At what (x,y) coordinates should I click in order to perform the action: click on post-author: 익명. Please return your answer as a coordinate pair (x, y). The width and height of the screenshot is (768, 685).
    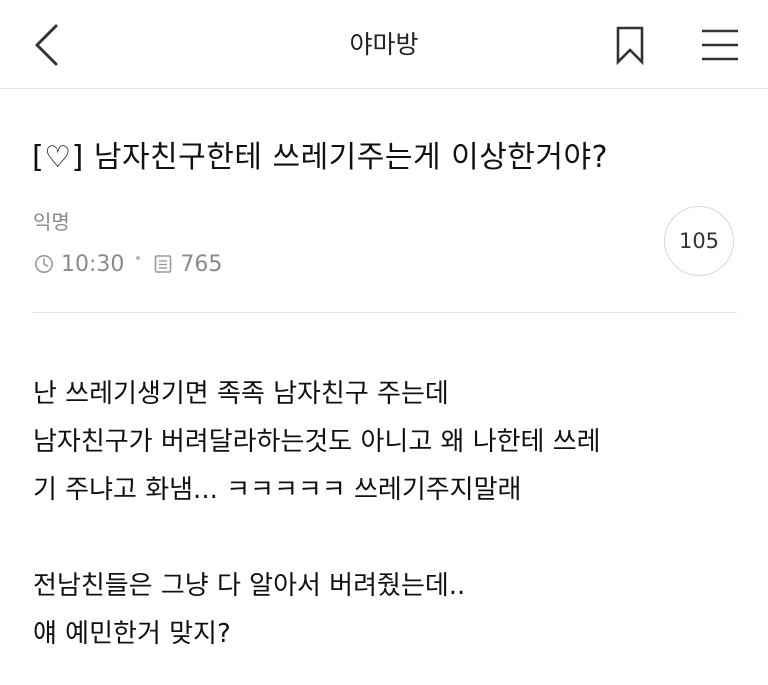
    Looking at the image, I should click on (51, 222).